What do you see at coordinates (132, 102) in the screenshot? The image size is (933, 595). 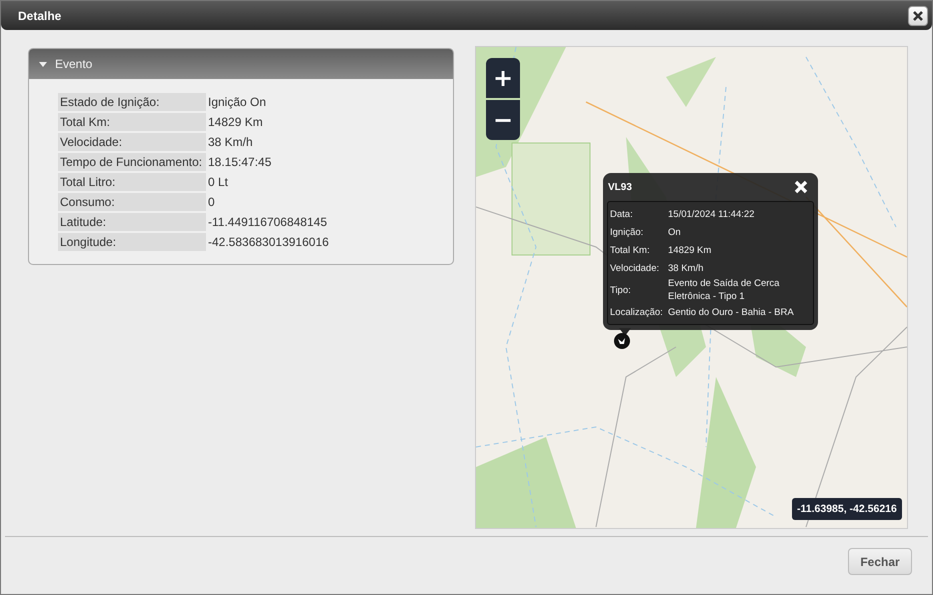 I see `field-label: Estado de Ignição:` at bounding box center [132, 102].